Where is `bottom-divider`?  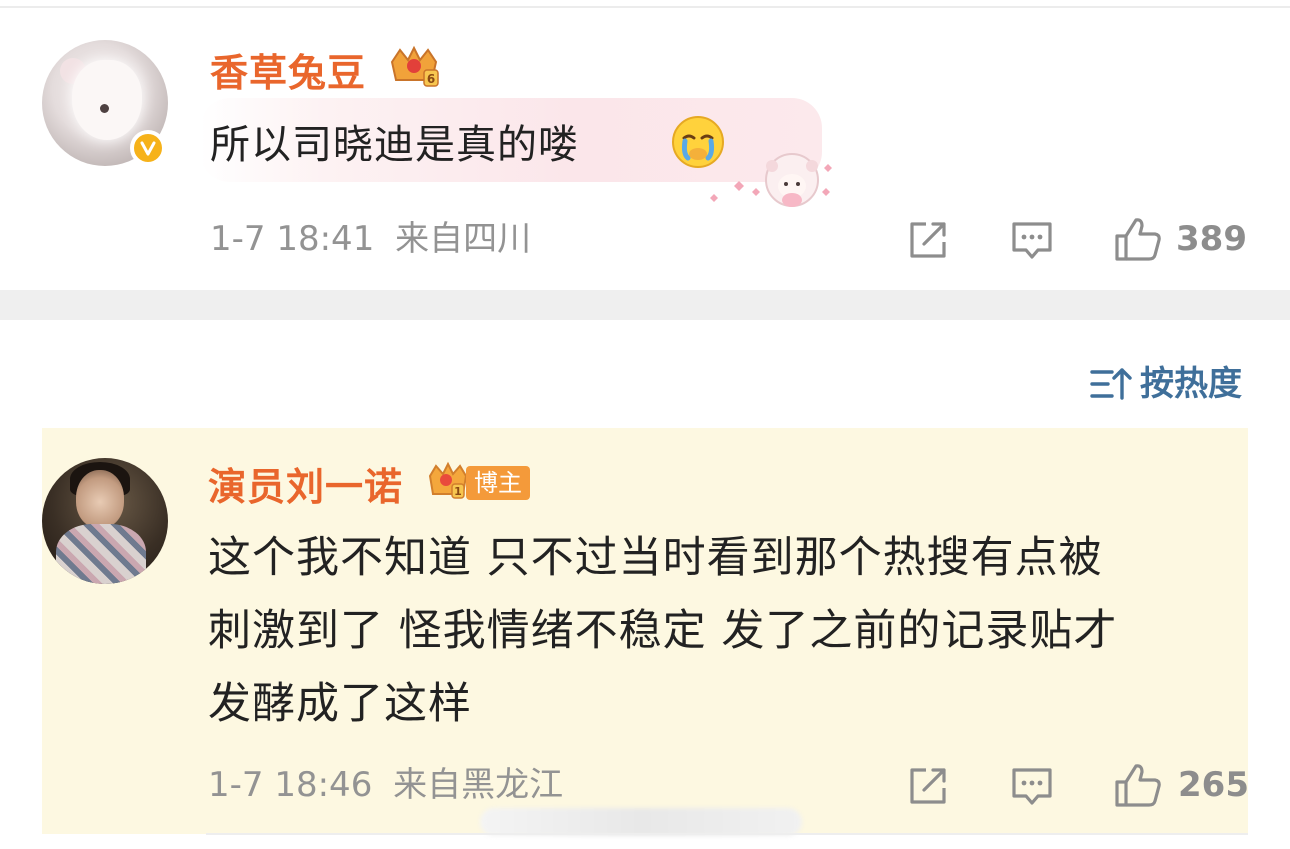
bottom-divider is located at coordinates (727, 834).